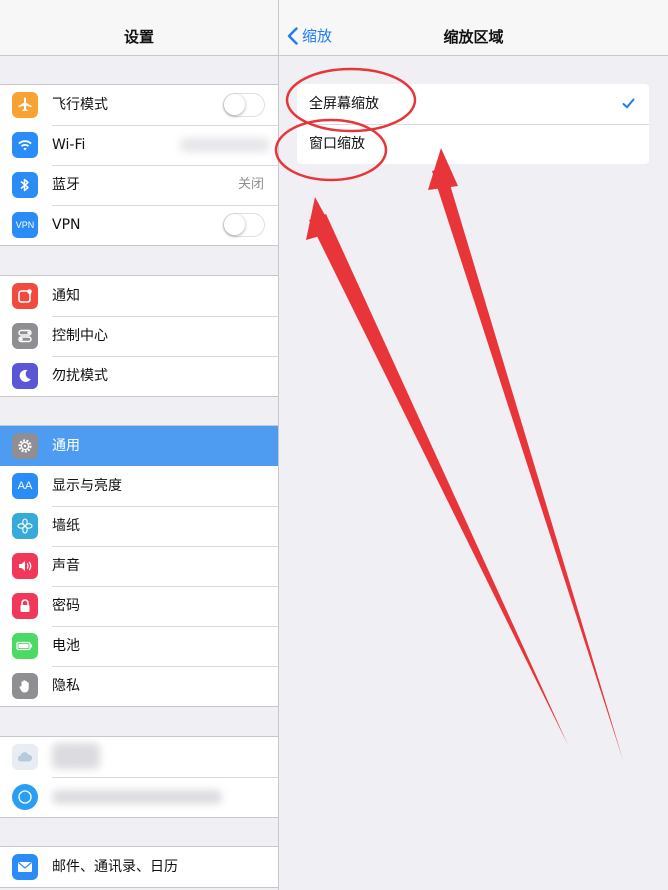 The width and height of the screenshot is (668, 890). I want to click on sidebar-item-battery: 电池, so click(139, 646).